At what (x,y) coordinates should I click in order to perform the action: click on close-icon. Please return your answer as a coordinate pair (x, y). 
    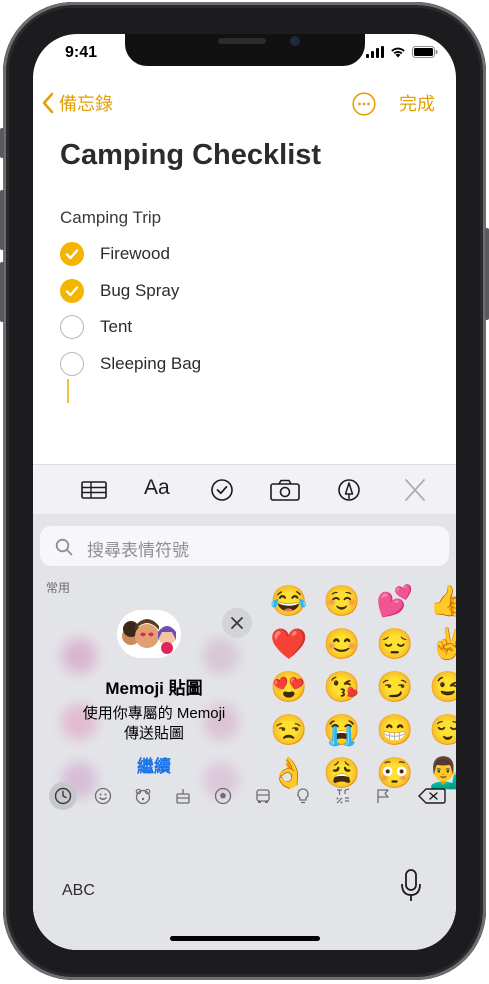
    Looking at the image, I should click on (237, 623).